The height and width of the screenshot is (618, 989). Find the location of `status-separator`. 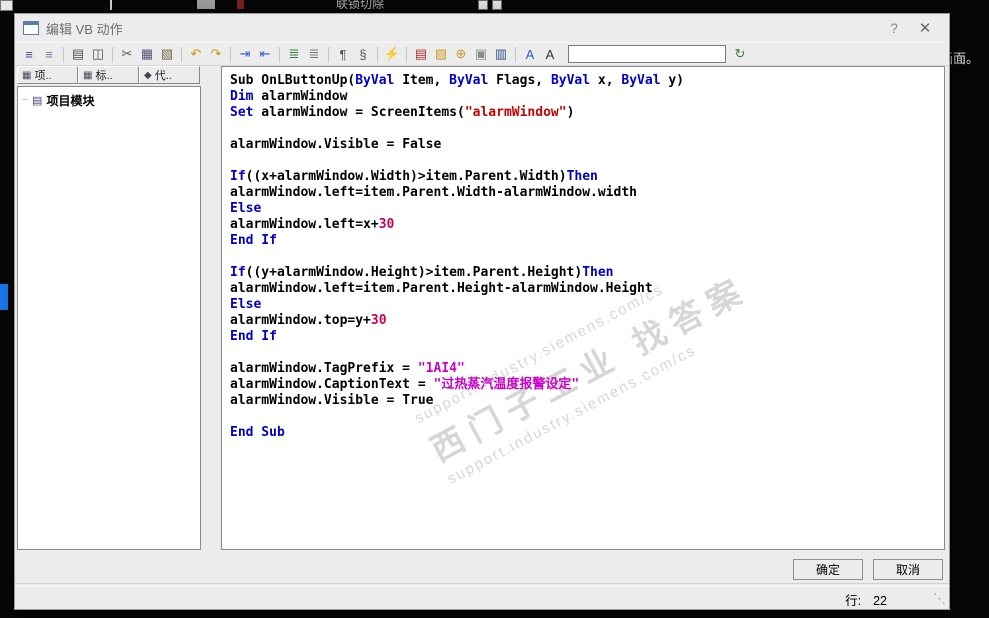

status-separator is located at coordinates (482, 585).